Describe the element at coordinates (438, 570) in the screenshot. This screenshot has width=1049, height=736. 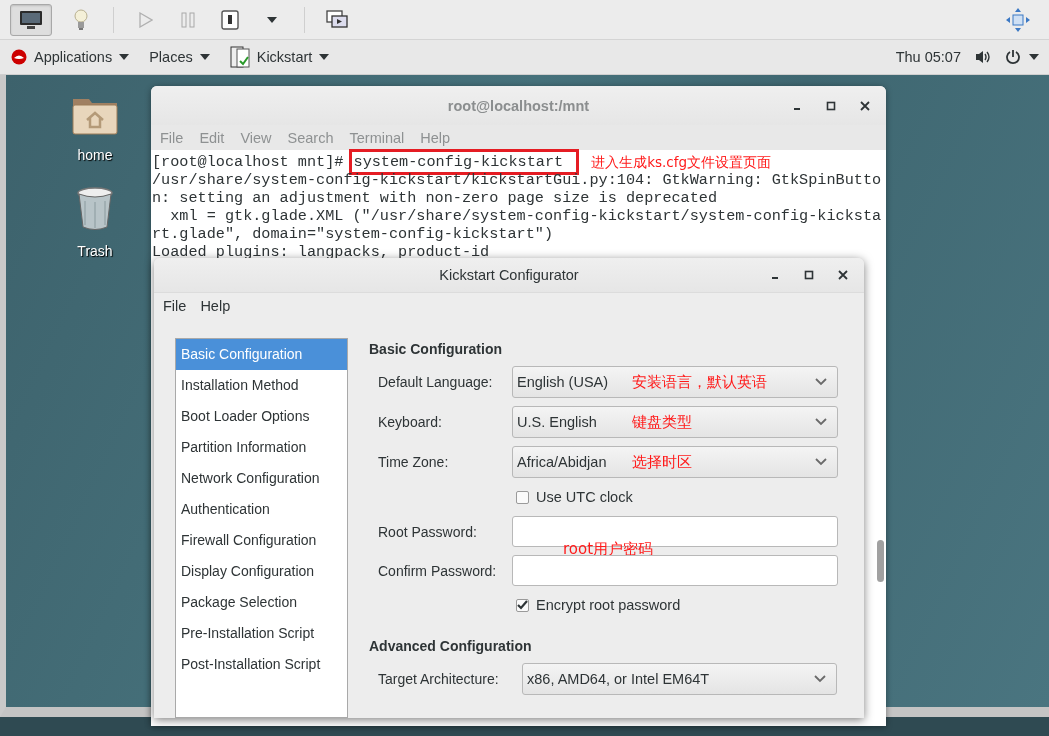
I see `field-label: Confirm Password:` at that location.